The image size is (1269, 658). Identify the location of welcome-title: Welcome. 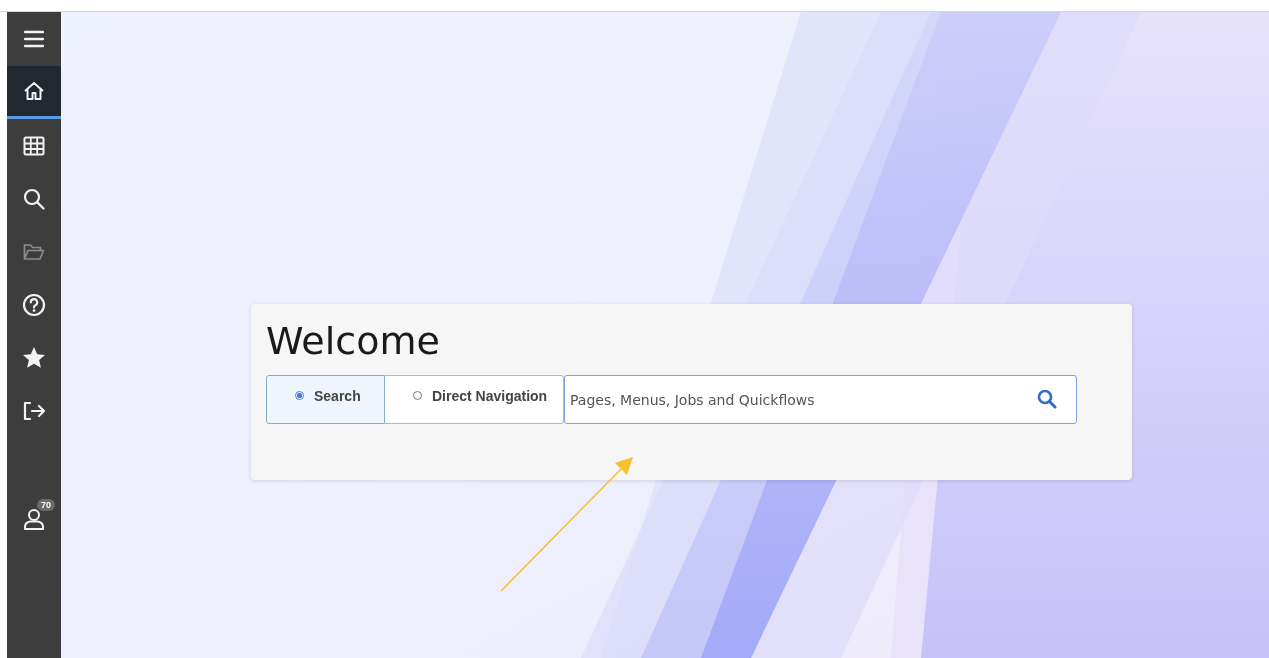
(353, 341).